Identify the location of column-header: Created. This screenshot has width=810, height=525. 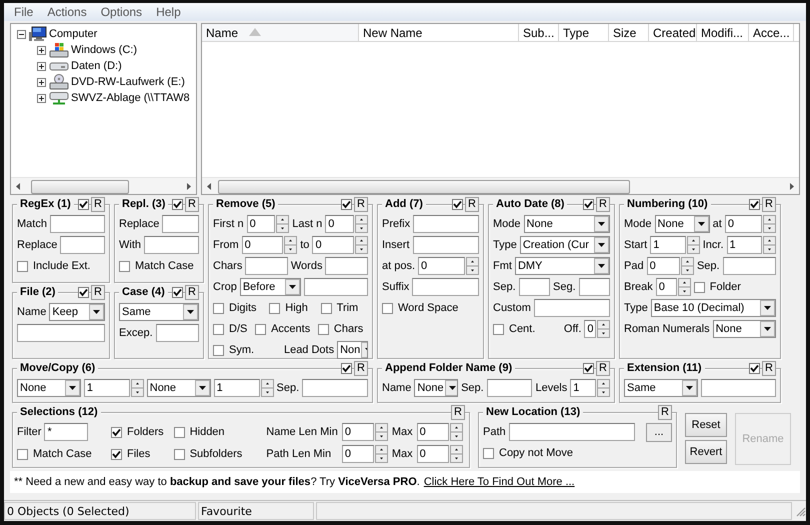
(673, 32).